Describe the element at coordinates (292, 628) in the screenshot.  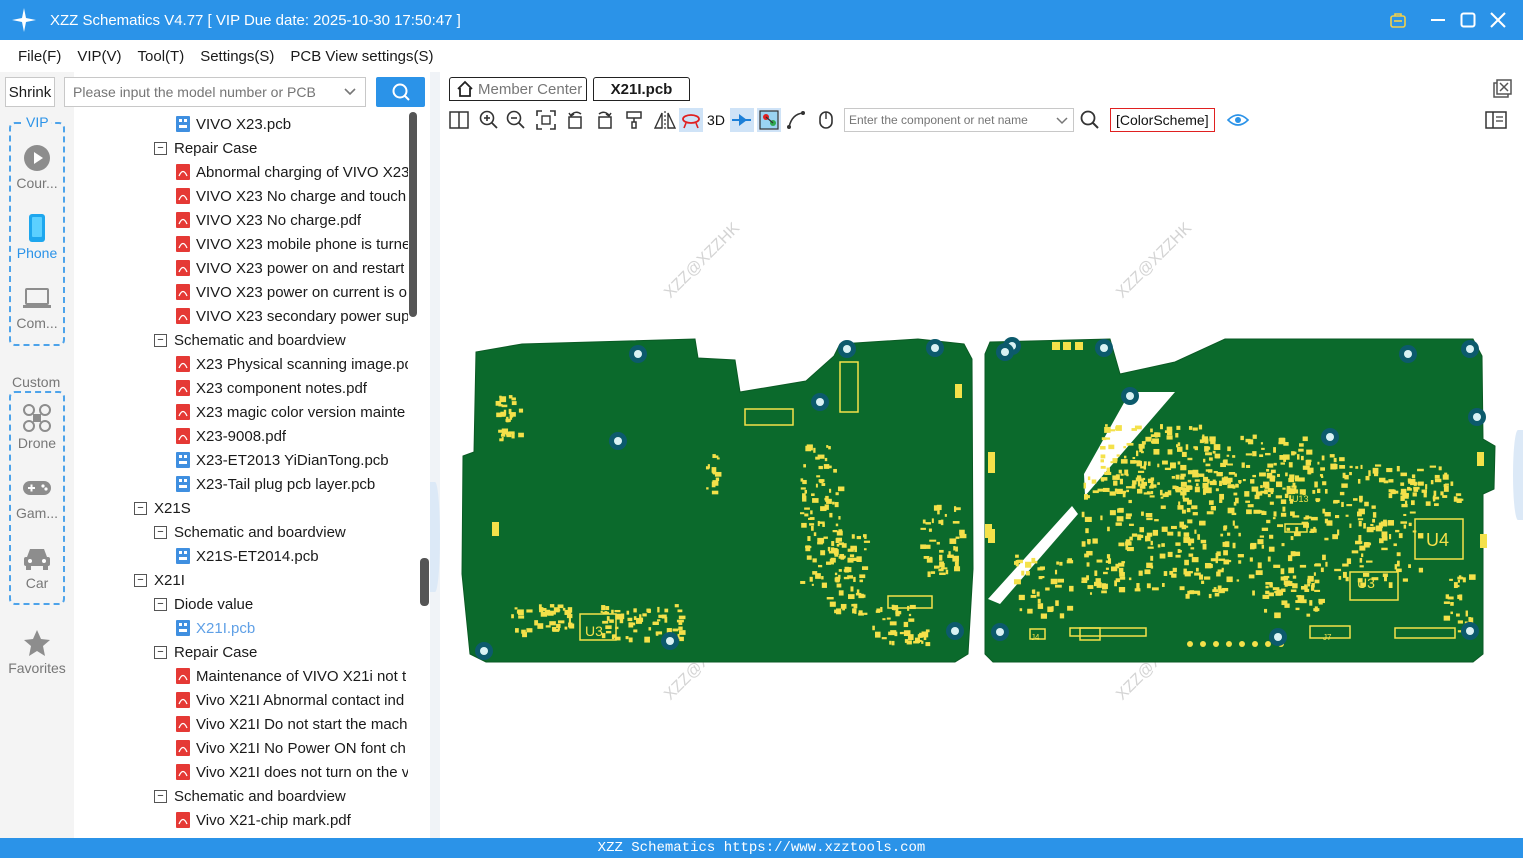
I see `tree-file: X21I.pcb` at that location.